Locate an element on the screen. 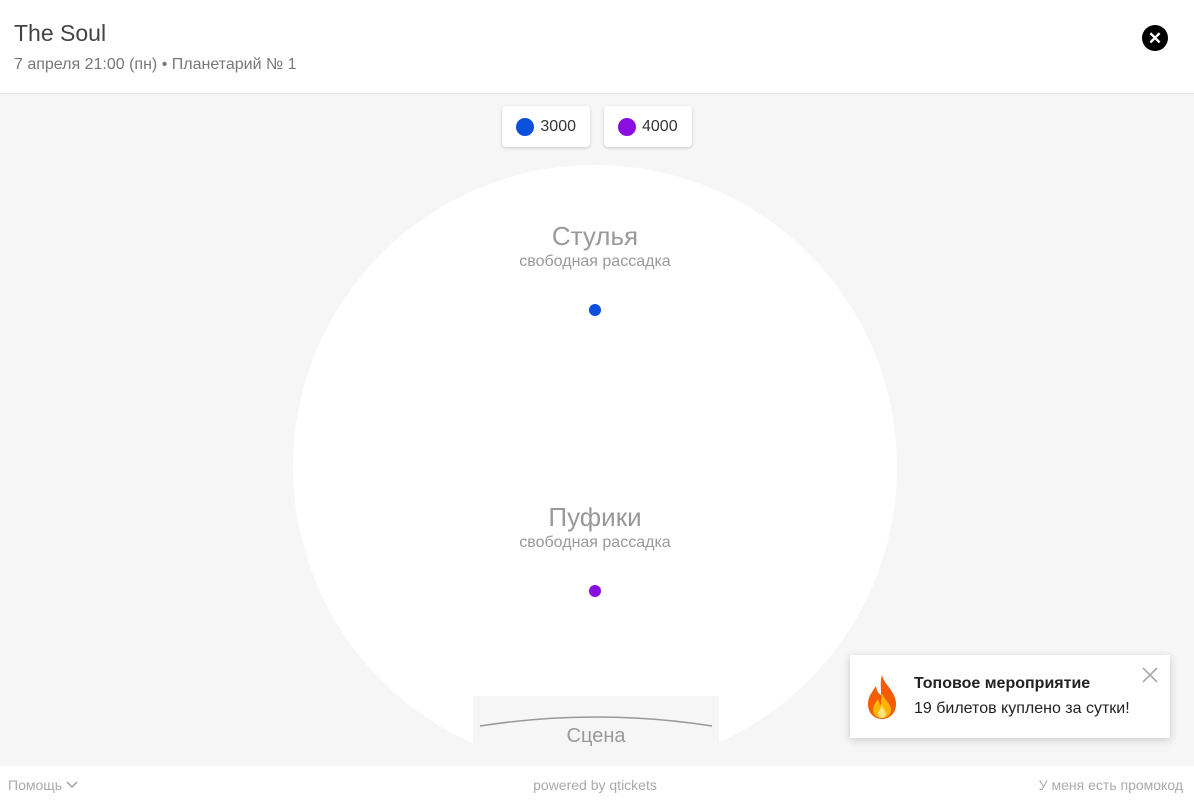  toast-text: 19 билетов куплено за сутки! is located at coordinates (1022, 708).